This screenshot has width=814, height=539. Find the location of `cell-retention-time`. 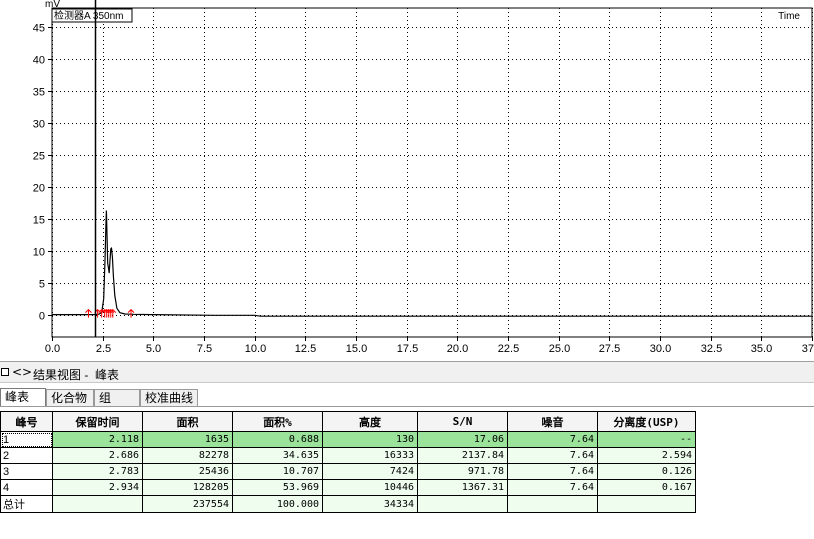

cell-retention-time is located at coordinates (97, 504).